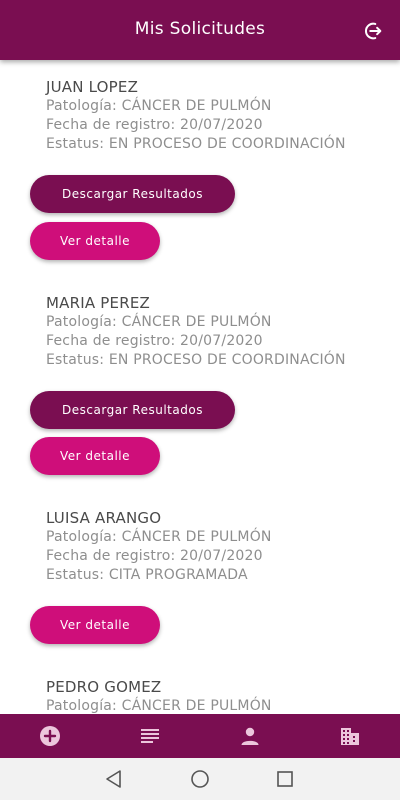 The image size is (400, 800). I want to click on patient-name: MARIA PEREZ, so click(98, 303).